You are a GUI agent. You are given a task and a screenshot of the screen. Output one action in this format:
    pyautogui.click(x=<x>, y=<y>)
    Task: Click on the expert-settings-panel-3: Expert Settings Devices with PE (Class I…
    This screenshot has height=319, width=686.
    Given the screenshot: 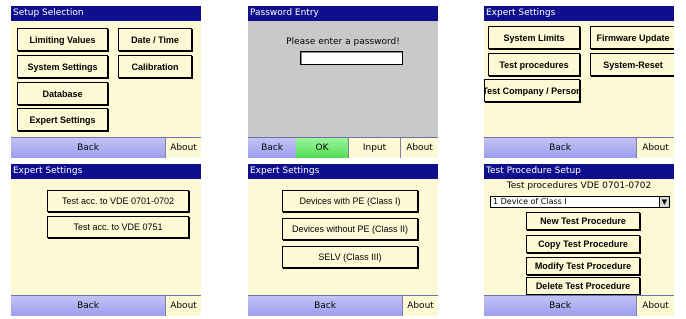 What is the action you would take?
    pyautogui.click(x=343, y=240)
    